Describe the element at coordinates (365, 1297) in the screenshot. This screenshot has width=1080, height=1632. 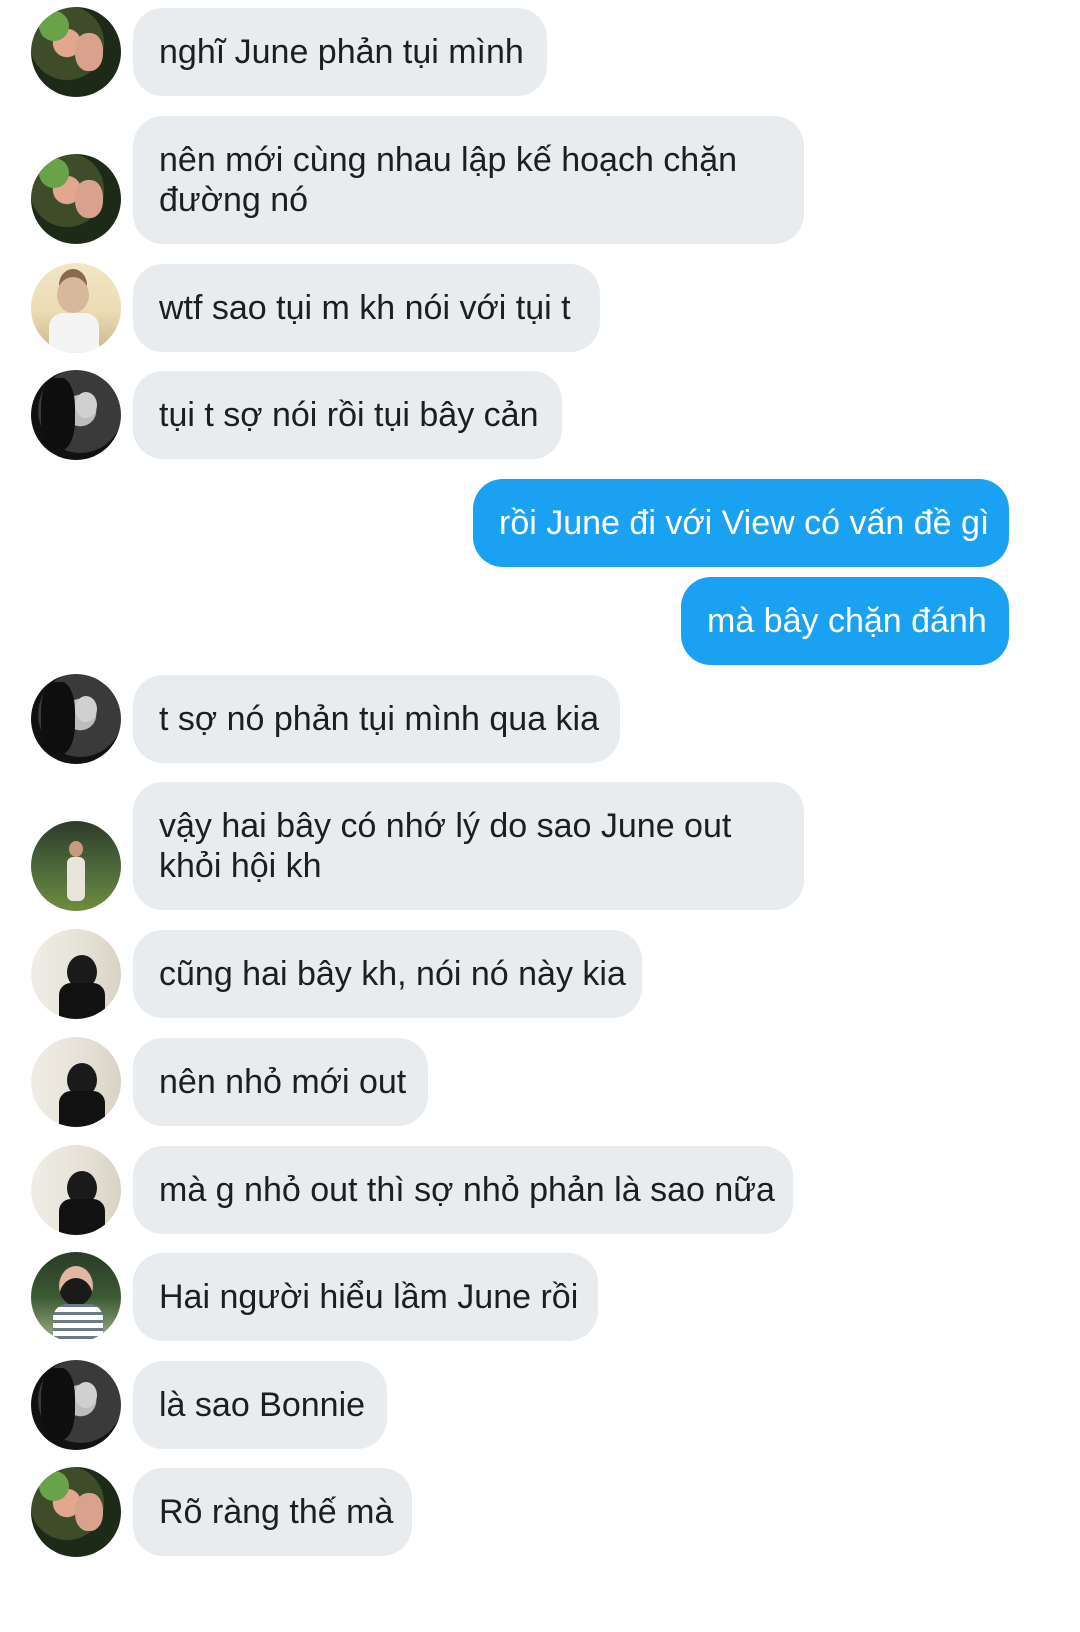
I see `incoming-message-bubble: Hai người hiểu lầm June rồi` at that location.